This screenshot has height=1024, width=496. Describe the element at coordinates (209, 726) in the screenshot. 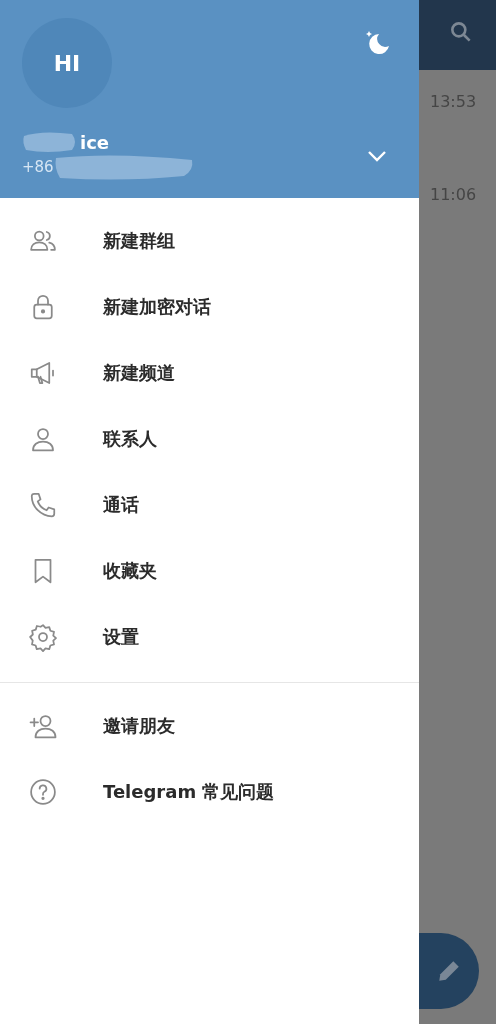

I see `menu-item: 邀请朋友` at that location.